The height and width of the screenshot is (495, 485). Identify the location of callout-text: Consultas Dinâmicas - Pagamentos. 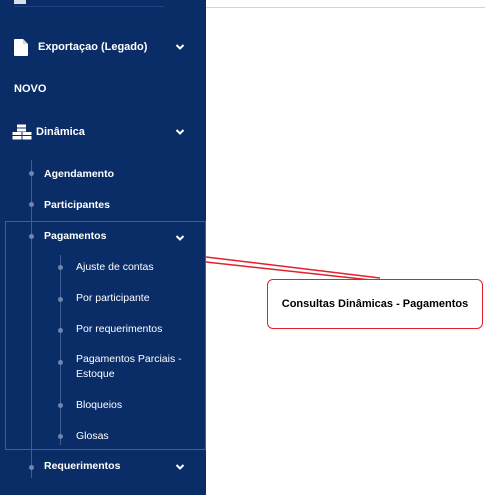
(375, 304).